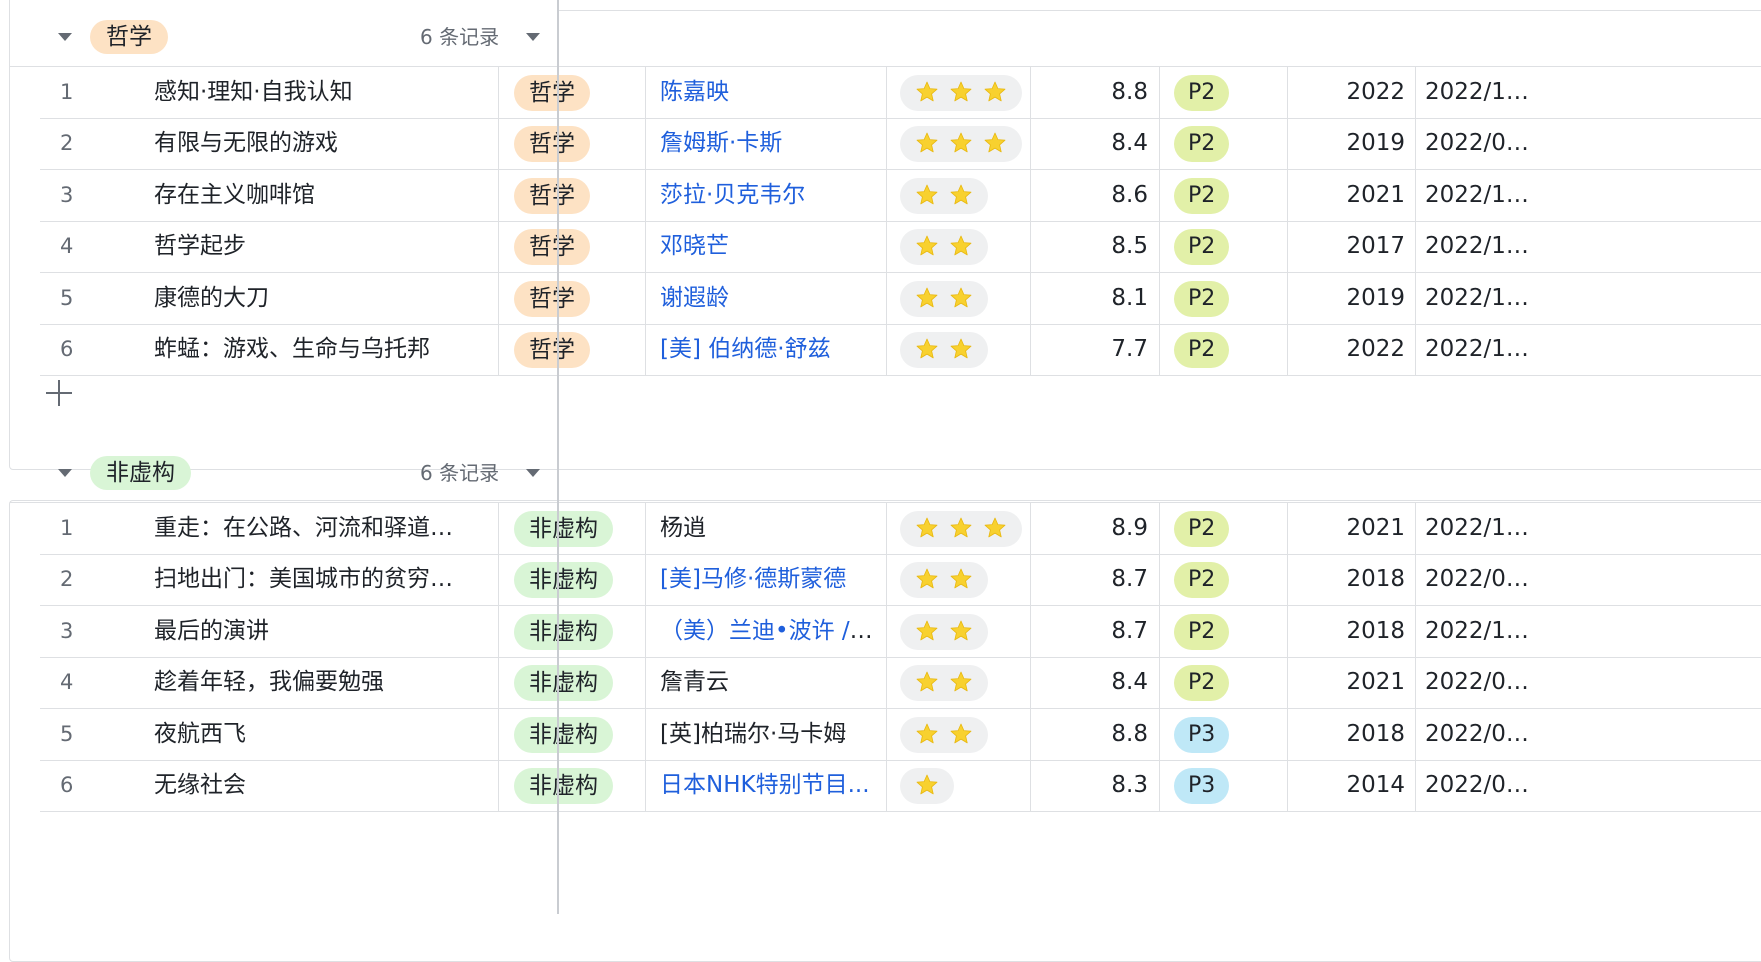 This screenshot has height=962, width=1761. Describe the element at coordinates (767, 682) in the screenshot. I see `author-cell: 詹青云` at that location.